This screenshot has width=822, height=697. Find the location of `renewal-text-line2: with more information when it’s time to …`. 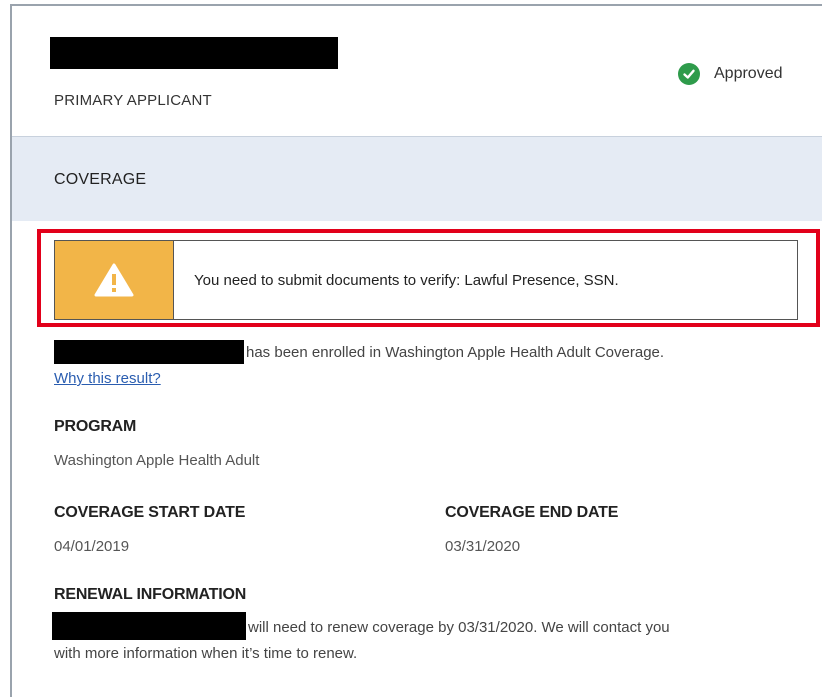

renewal-text-line2: with more information when it’s time to … is located at coordinates (206, 653).